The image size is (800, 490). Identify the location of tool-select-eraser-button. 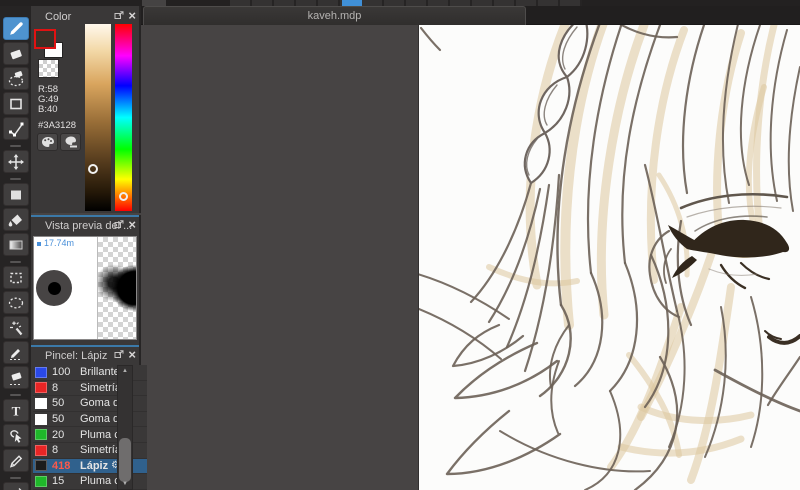
(16, 377).